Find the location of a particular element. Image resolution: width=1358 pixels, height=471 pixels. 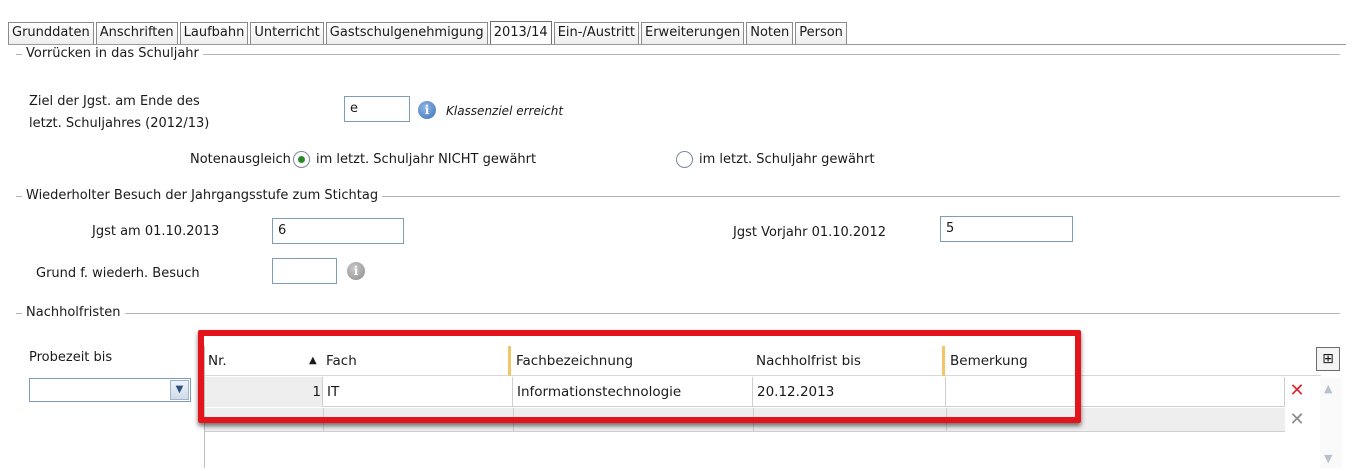

col-header-fach: Fach is located at coordinates (341, 361).